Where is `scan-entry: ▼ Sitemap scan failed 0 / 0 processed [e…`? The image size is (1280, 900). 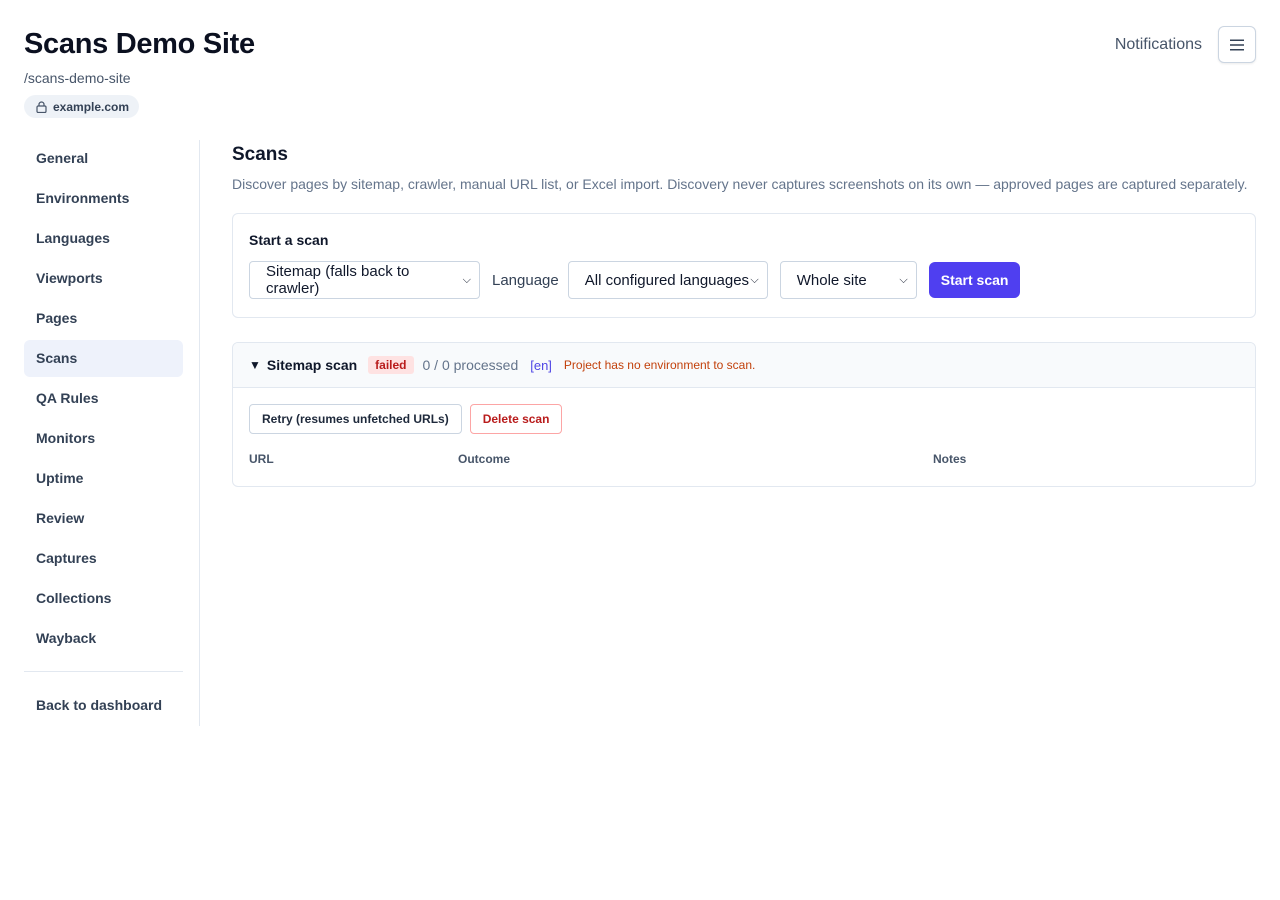
scan-entry: ▼ Sitemap scan failed 0 / 0 processed [e… is located at coordinates (744, 414).